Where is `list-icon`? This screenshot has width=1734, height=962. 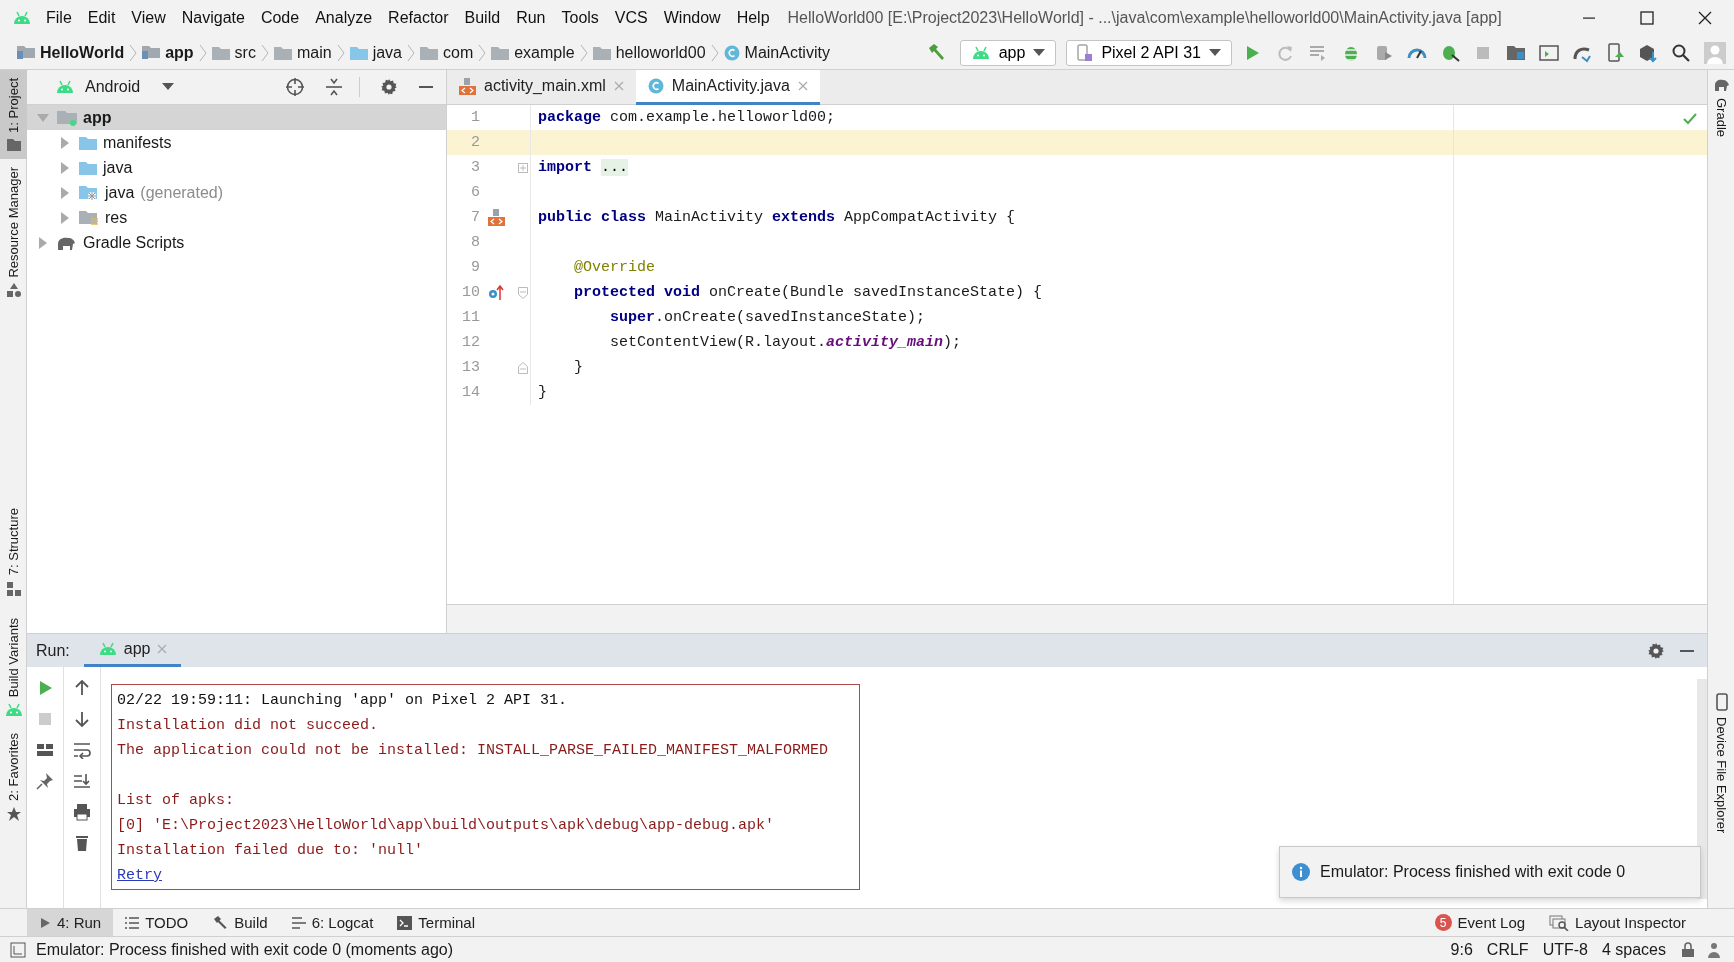 list-icon is located at coordinates (132, 922).